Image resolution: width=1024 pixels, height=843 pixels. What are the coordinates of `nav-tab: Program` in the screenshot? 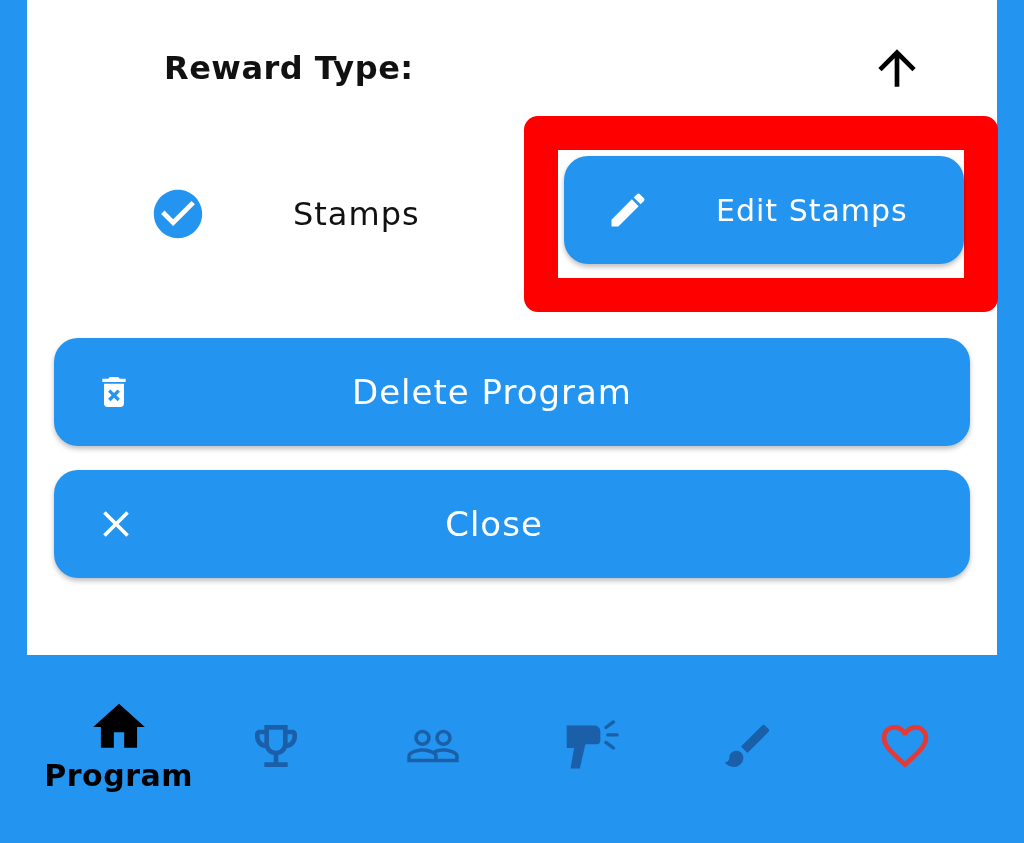 It's located at (119, 744).